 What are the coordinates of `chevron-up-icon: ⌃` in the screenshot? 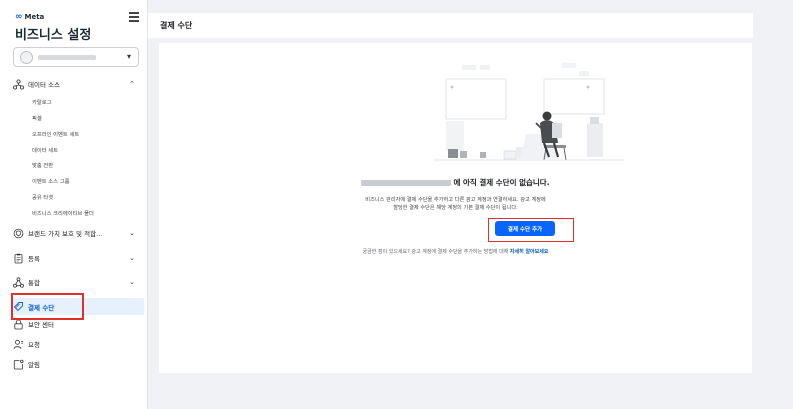 It's located at (132, 84).